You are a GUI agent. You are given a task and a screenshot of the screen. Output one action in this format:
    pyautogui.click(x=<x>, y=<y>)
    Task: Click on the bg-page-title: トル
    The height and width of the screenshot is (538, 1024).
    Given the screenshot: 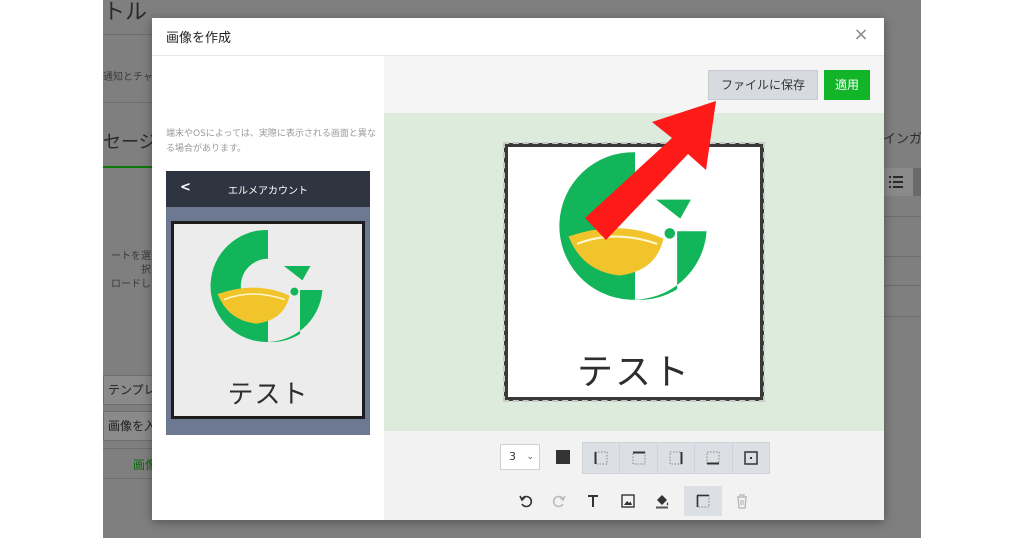 What is the action you would take?
    pyautogui.click(x=125, y=12)
    